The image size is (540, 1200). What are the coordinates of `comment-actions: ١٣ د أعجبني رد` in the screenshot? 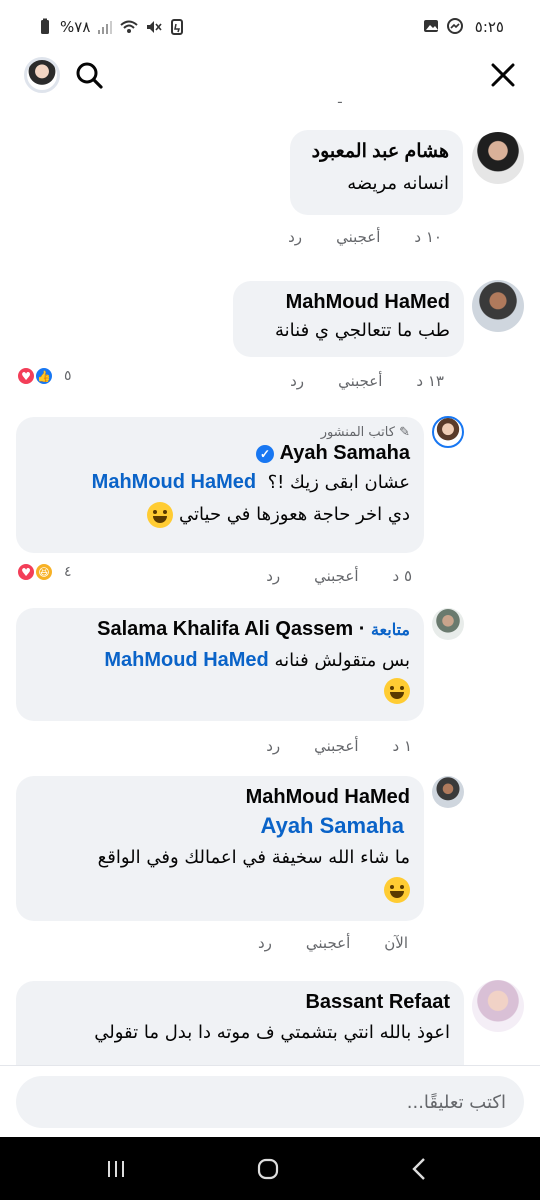 It's located at (364, 381).